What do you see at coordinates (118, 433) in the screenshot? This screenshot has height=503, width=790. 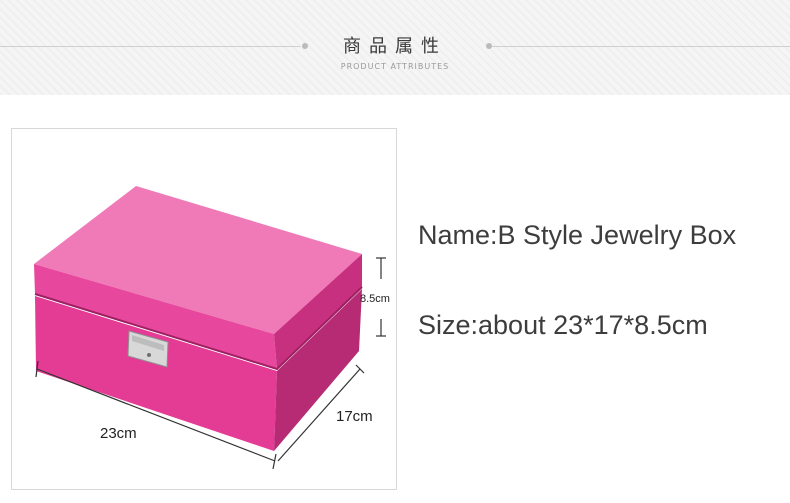 I see `width-label: 23cm` at bounding box center [118, 433].